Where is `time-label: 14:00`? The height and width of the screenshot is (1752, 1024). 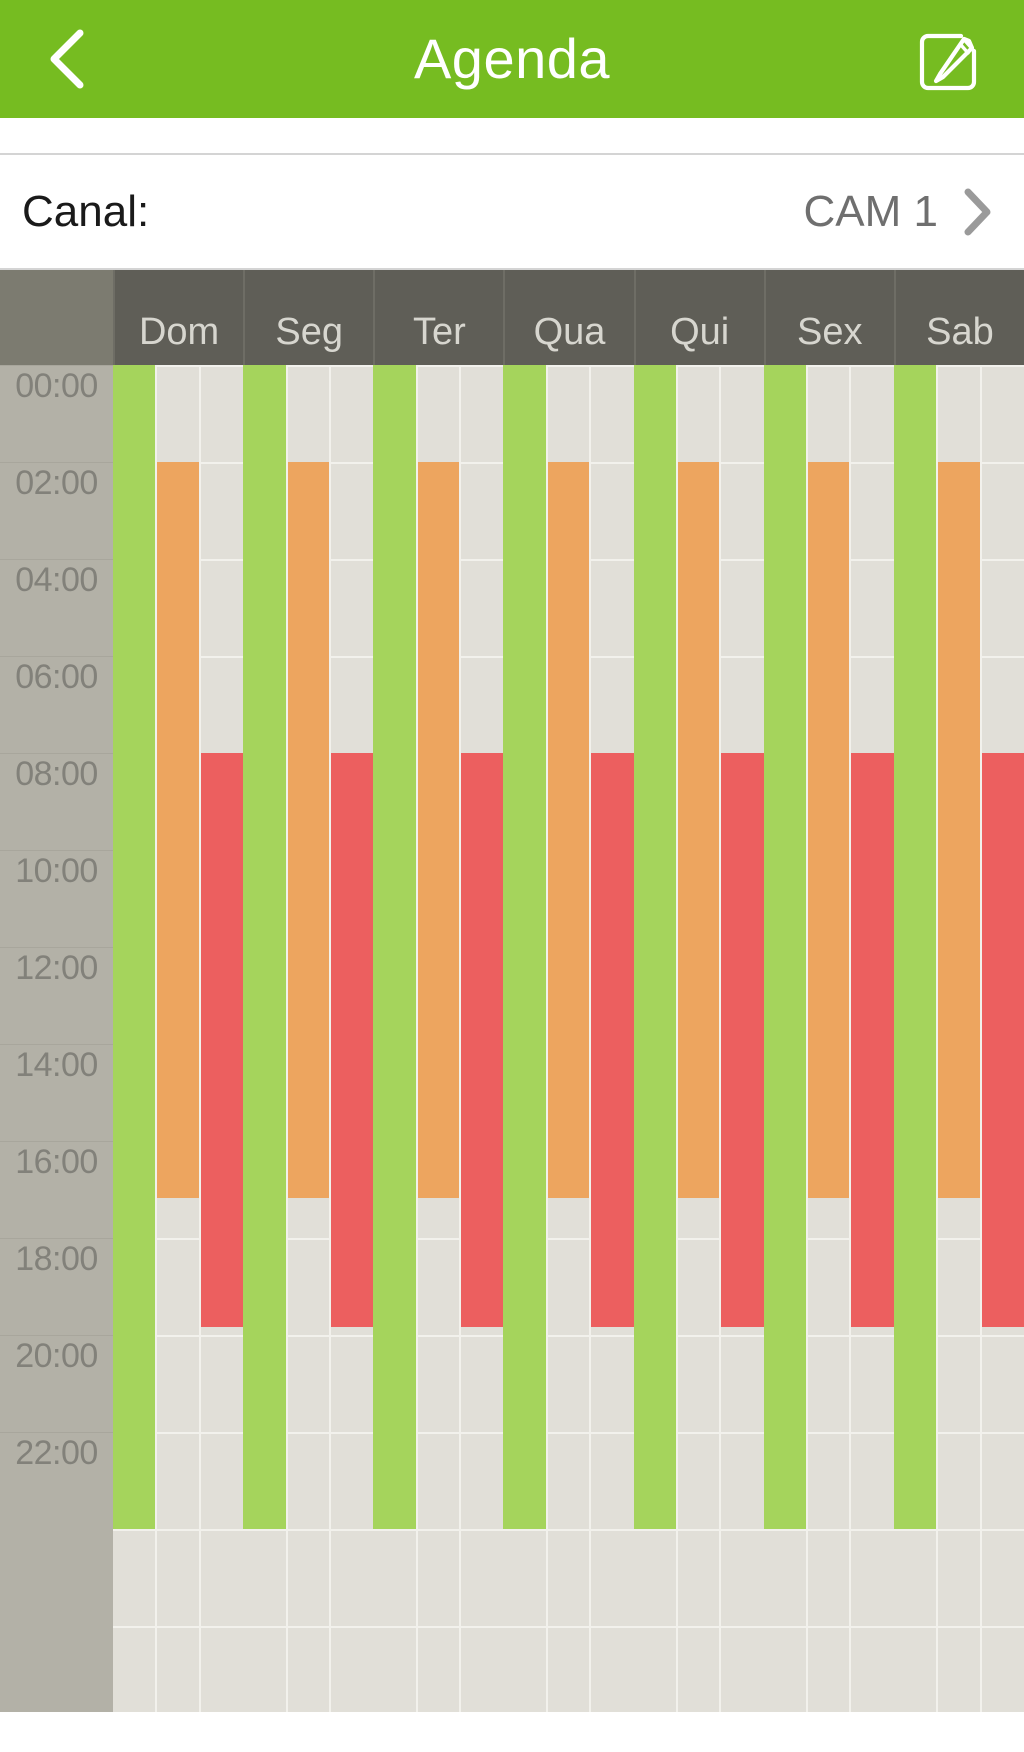 time-label: 14:00 is located at coordinates (56, 1065).